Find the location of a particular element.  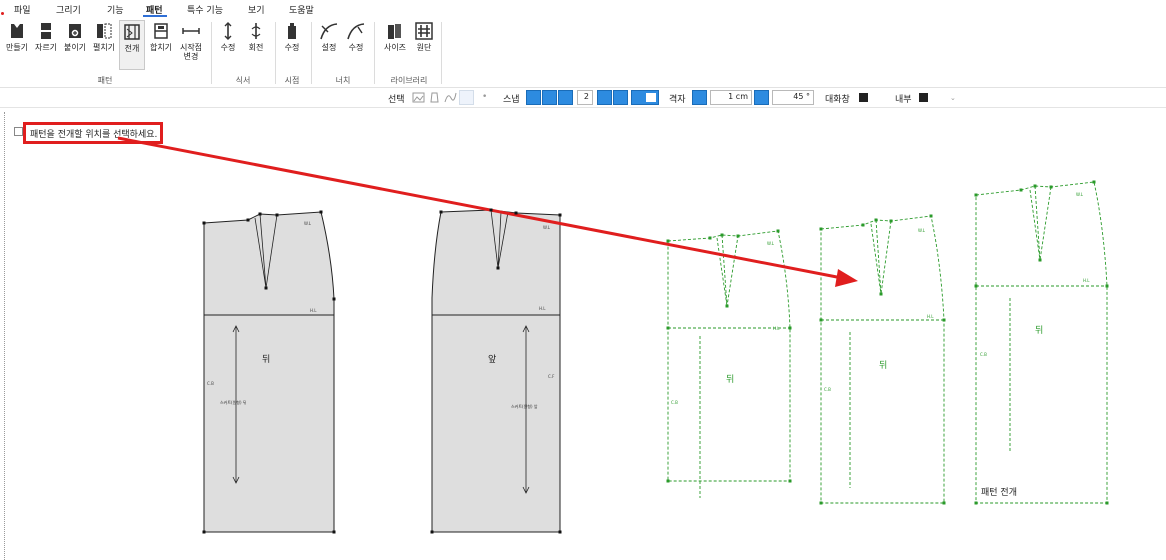

fabric-button: 원단 is located at coordinates (424, 36).